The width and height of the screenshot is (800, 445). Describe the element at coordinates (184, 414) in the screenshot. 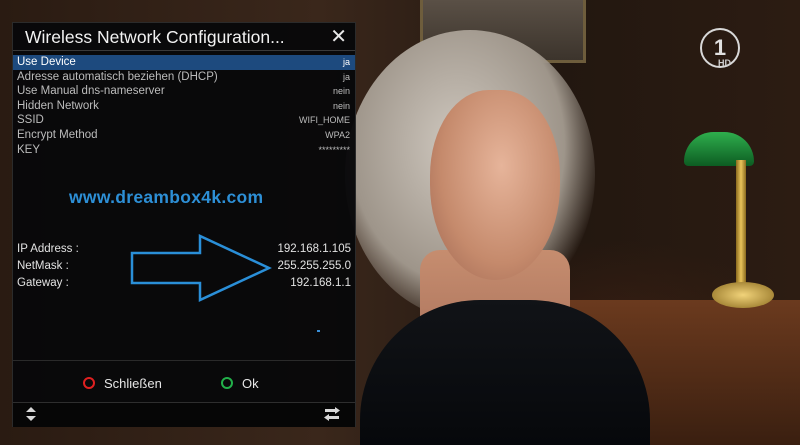

I see `footer-bar` at that location.